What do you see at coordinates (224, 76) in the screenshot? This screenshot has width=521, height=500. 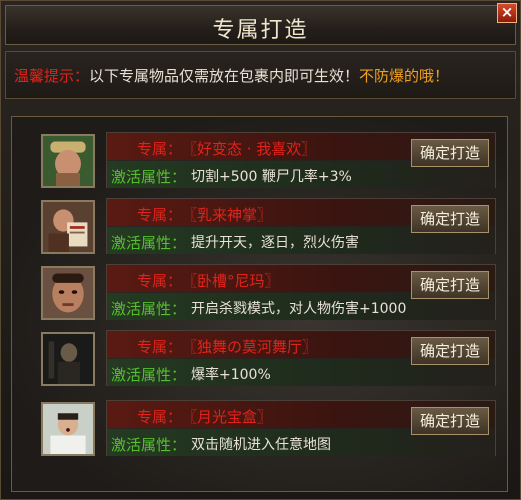 I see `tip-text: 以下专属物品仅需放在包裹内即可生效！` at bounding box center [224, 76].